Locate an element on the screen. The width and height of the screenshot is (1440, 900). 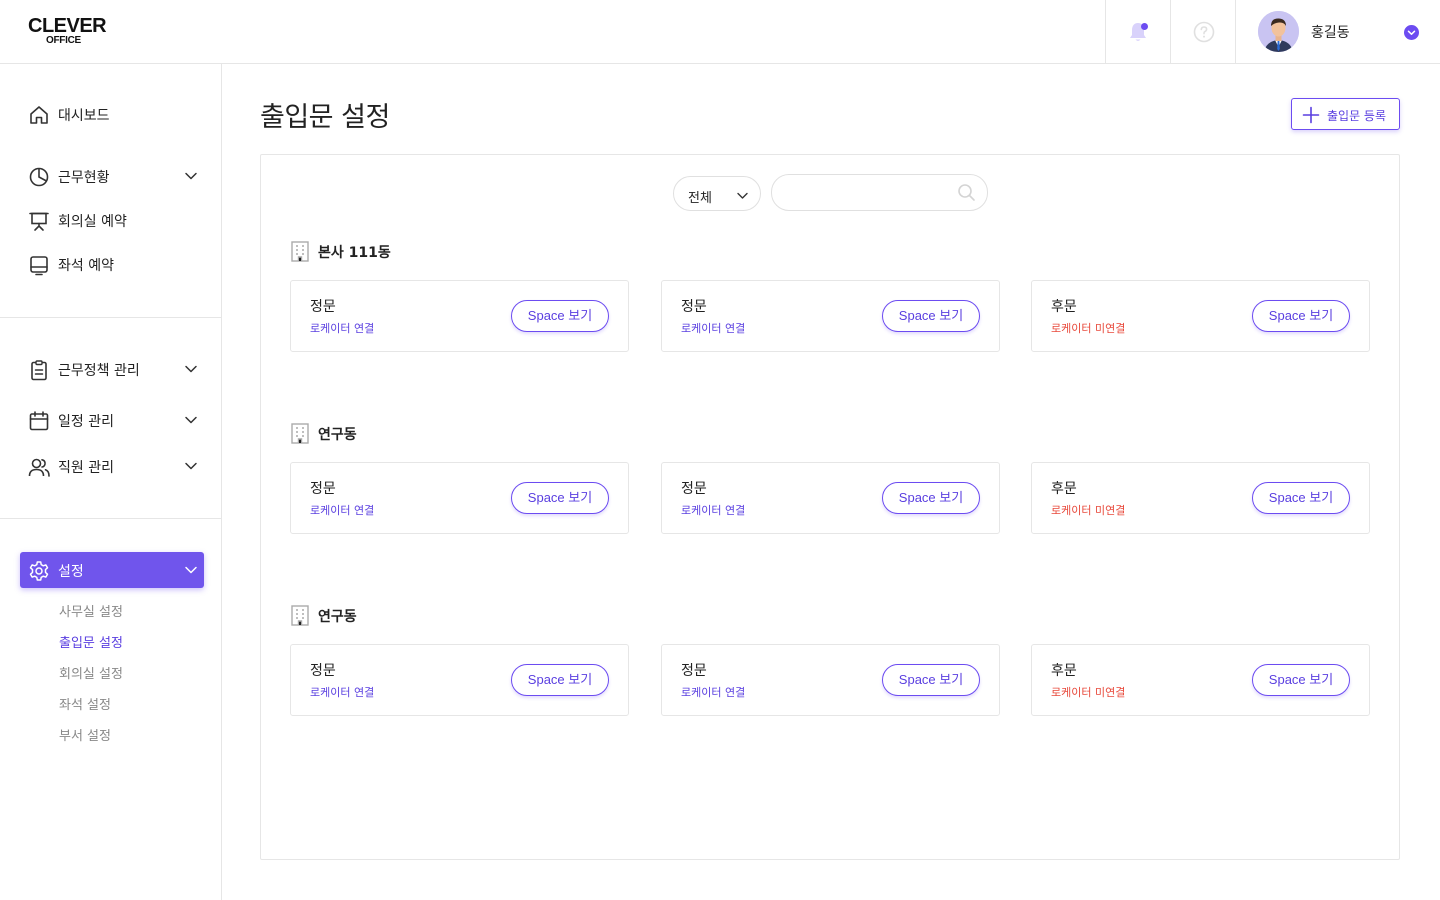
calendar-icon is located at coordinates (39, 421).